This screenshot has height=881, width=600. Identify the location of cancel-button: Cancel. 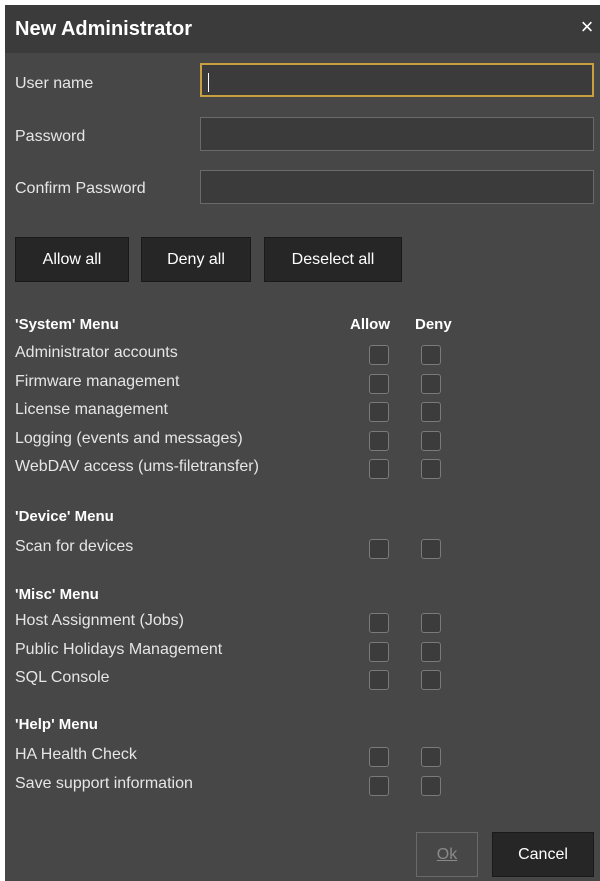
(543, 854).